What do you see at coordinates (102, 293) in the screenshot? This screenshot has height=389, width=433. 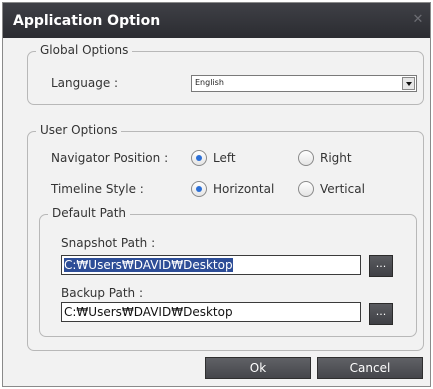 I see `backup-path-label: Backup Path :` at bounding box center [102, 293].